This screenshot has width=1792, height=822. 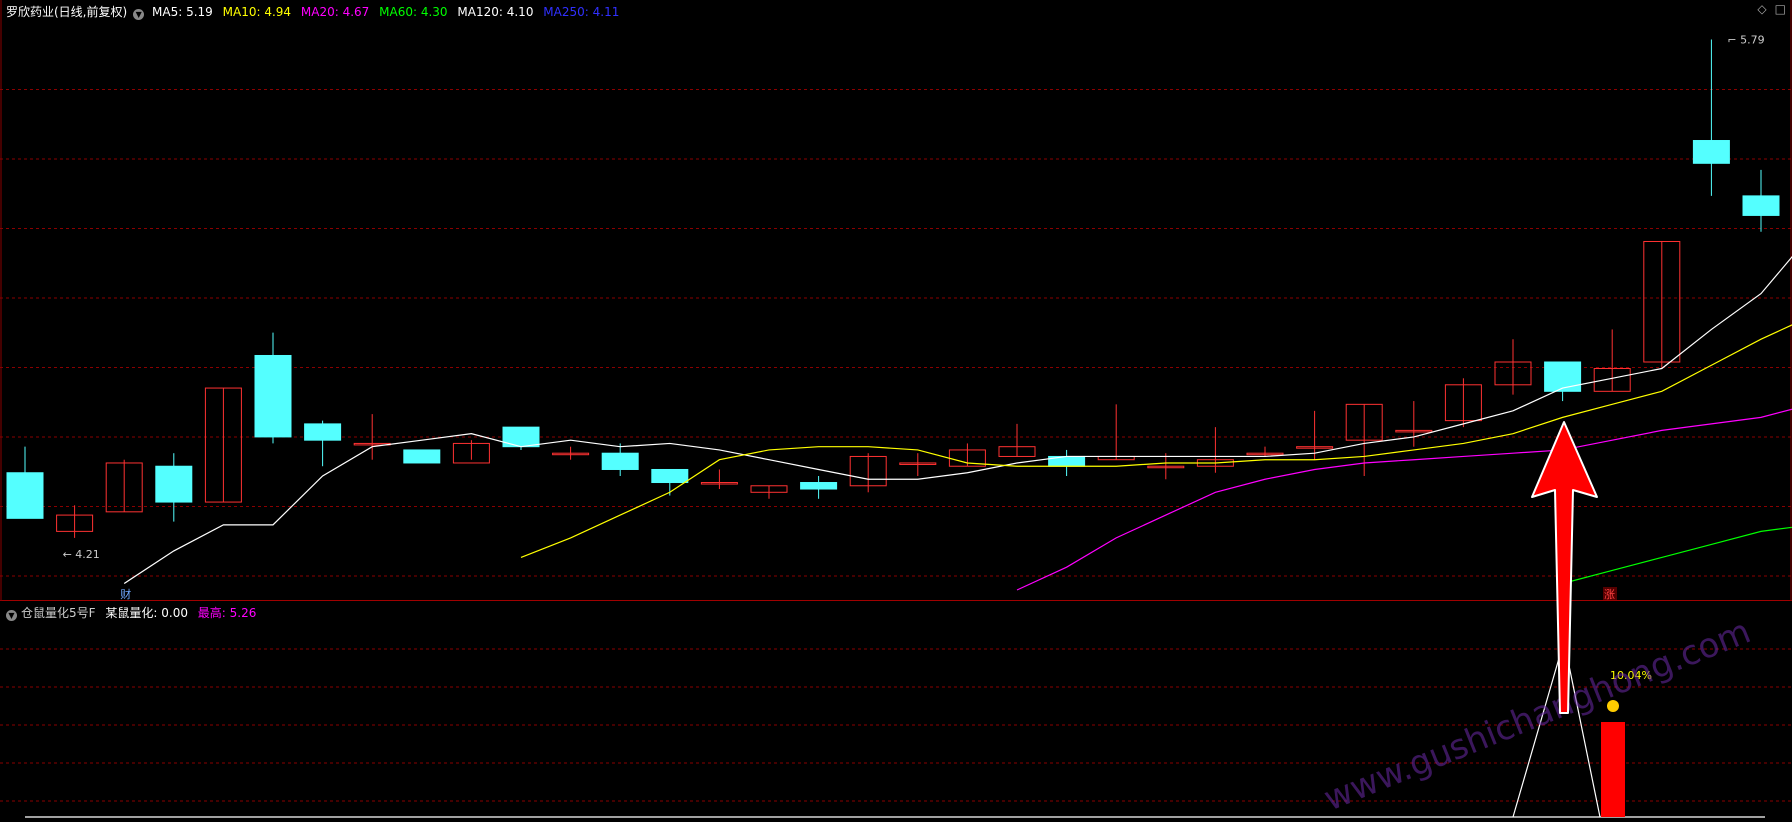 What do you see at coordinates (566, 12) in the screenshot?
I see `ma250-label: MA250:` at bounding box center [566, 12].